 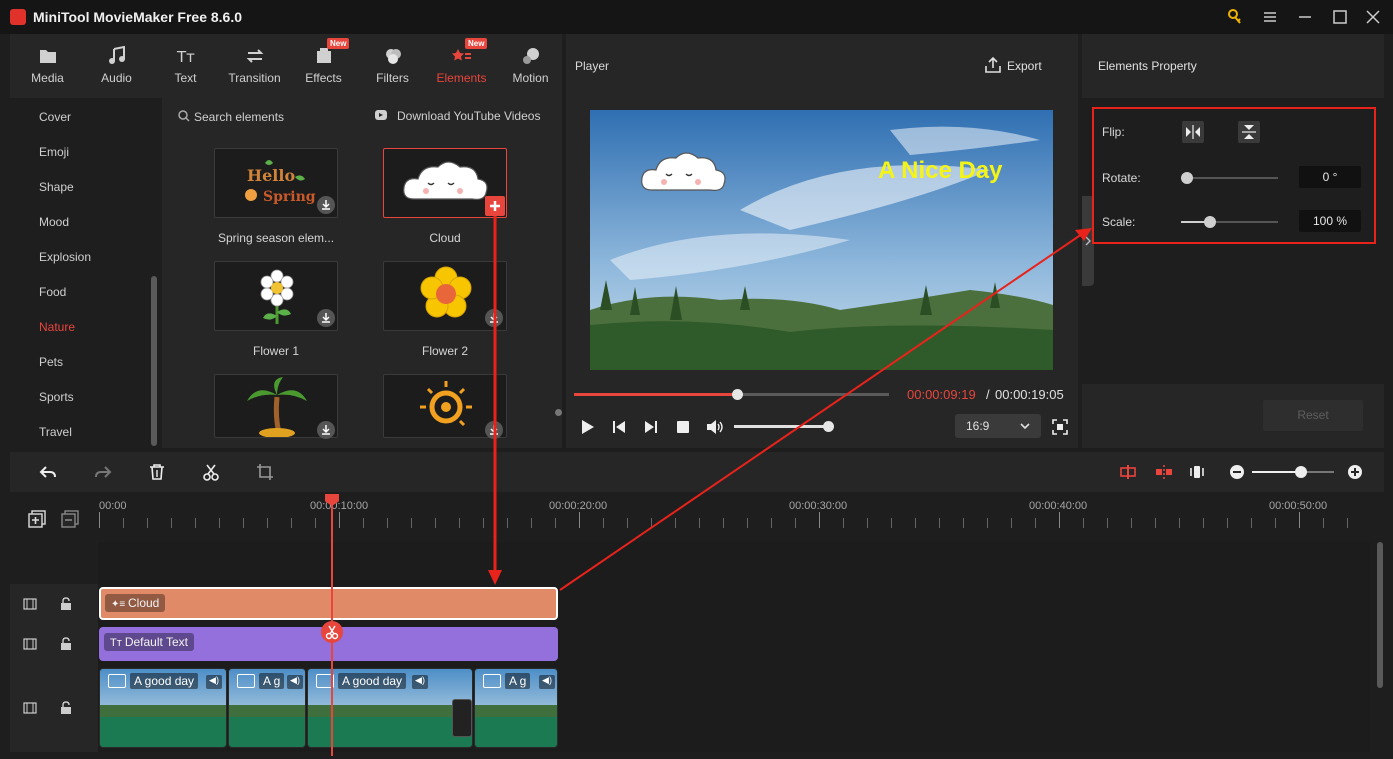 What do you see at coordinates (619, 427) in the screenshot?
I see `previous-frame-icon` at bounding box center [619, 427].